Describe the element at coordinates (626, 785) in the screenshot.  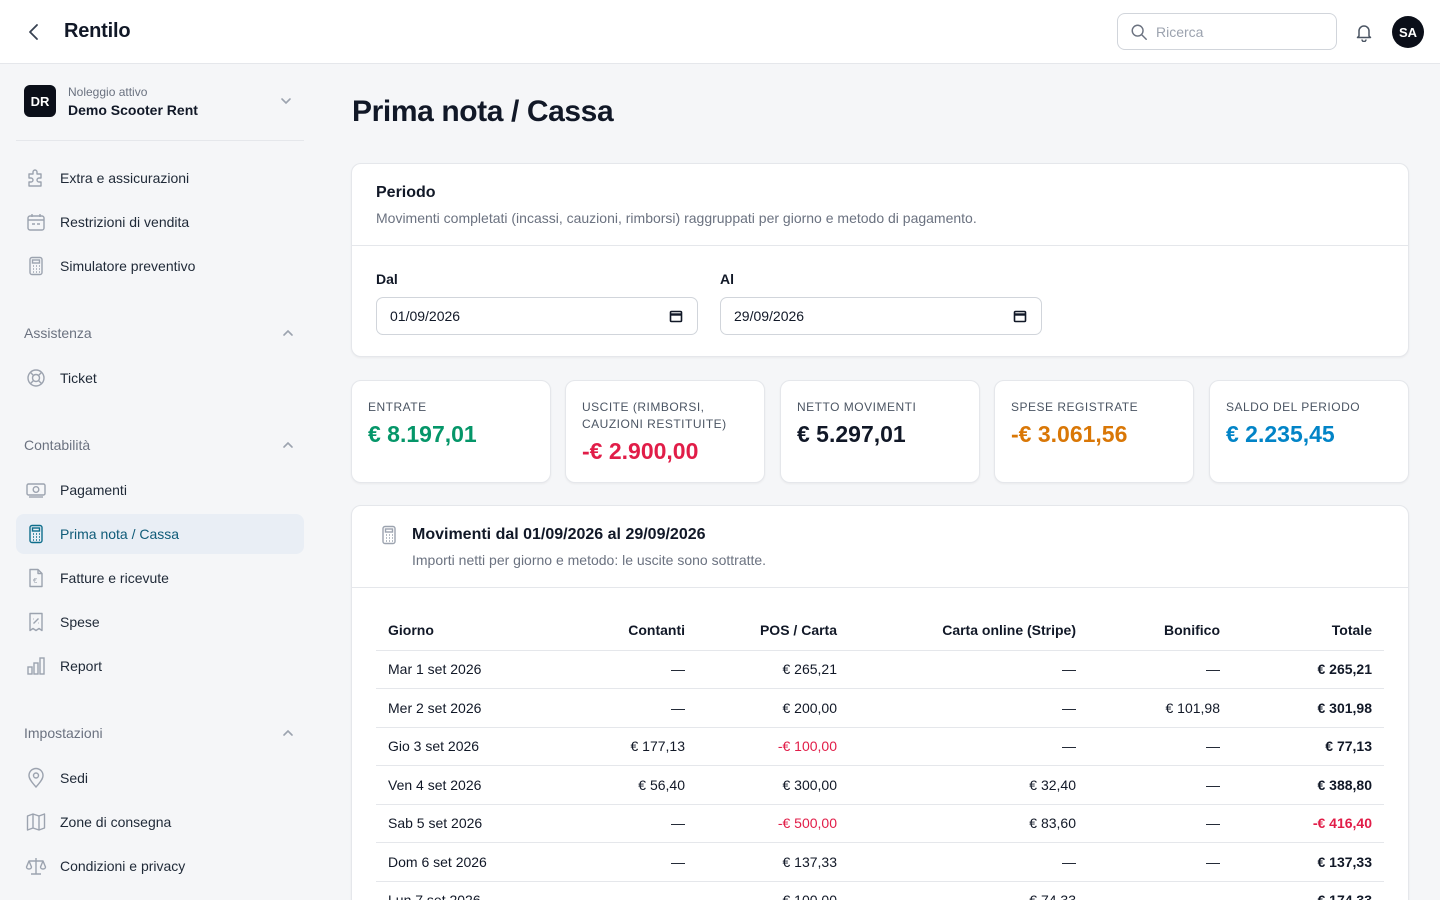
I see `cell-contanti: € 56,40` at that location.